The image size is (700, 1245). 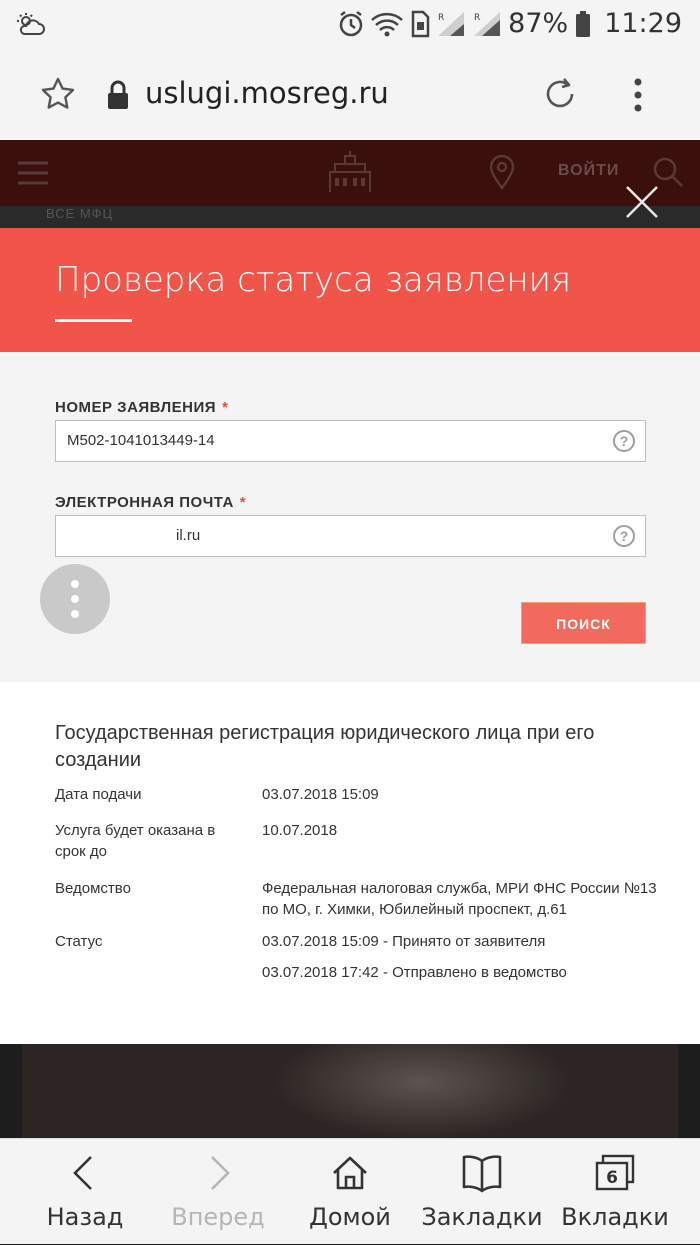 I want to click on status-bar: R R 87% 11:29, so click(x=350, y=26).